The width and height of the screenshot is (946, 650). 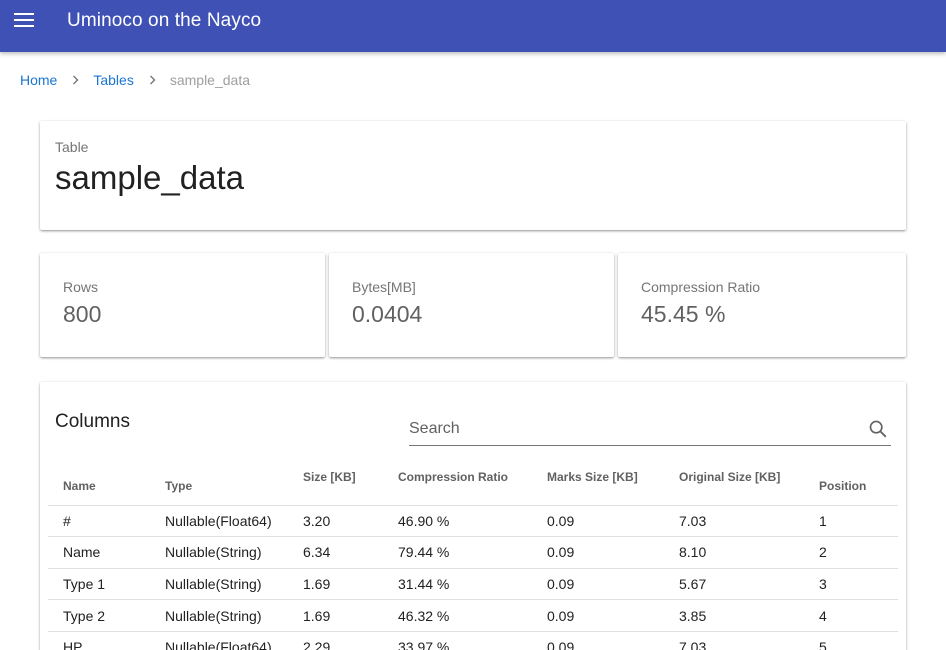 I want to click on cell-position: 3, so click(x=858, y=584).